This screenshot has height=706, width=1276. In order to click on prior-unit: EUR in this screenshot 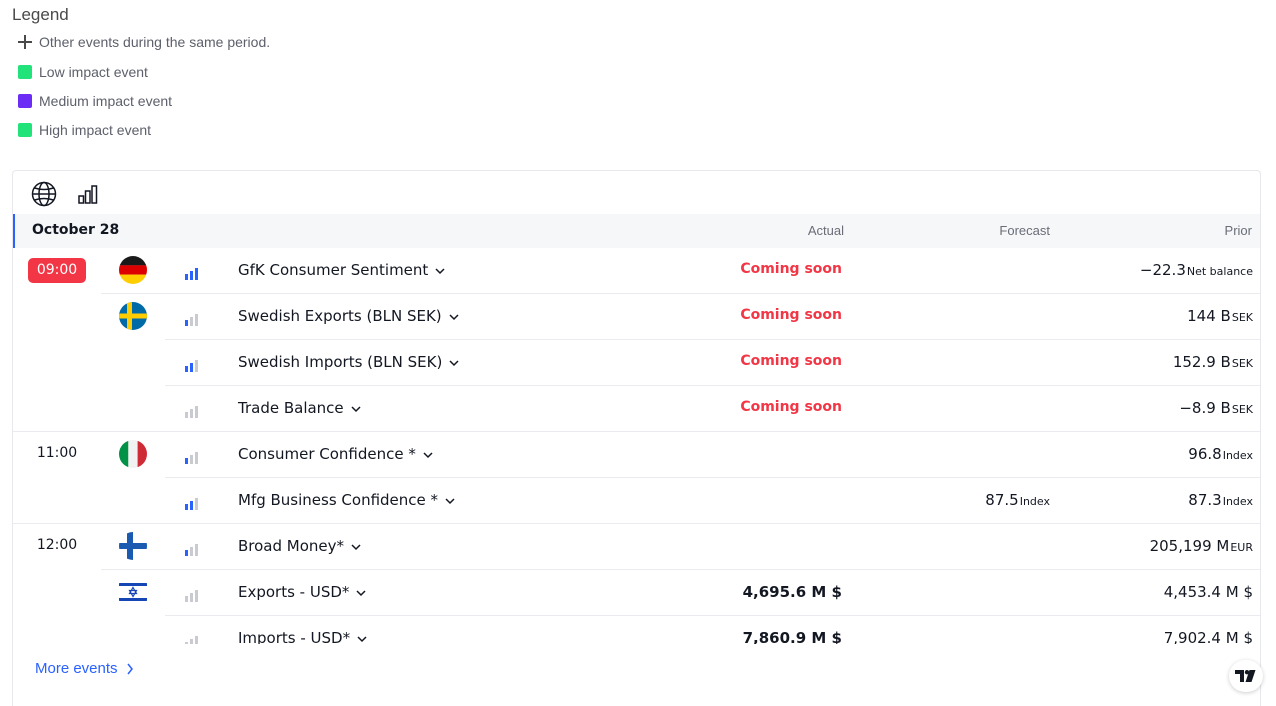, I will do `click(1241, 547)`.